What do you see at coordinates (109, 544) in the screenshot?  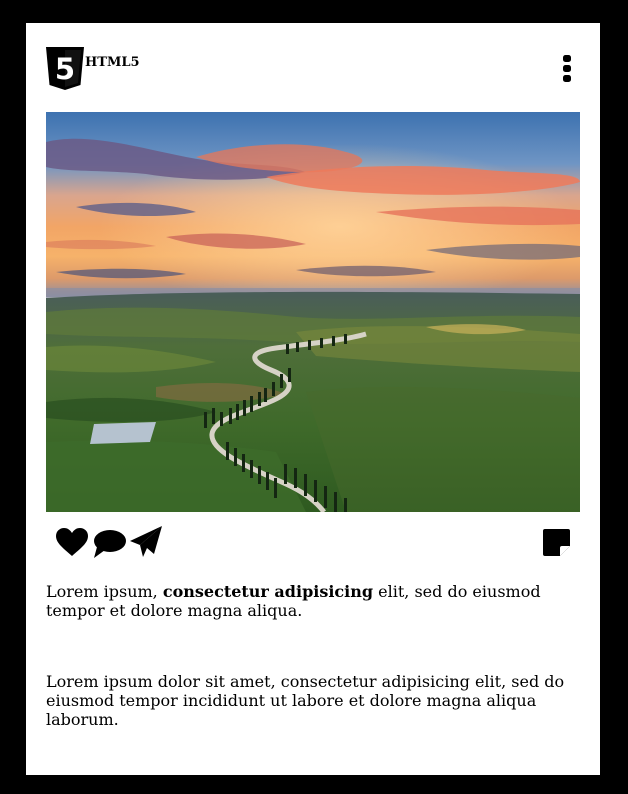 I see `speech-bubble-icon` at bounding box center [109, 544].